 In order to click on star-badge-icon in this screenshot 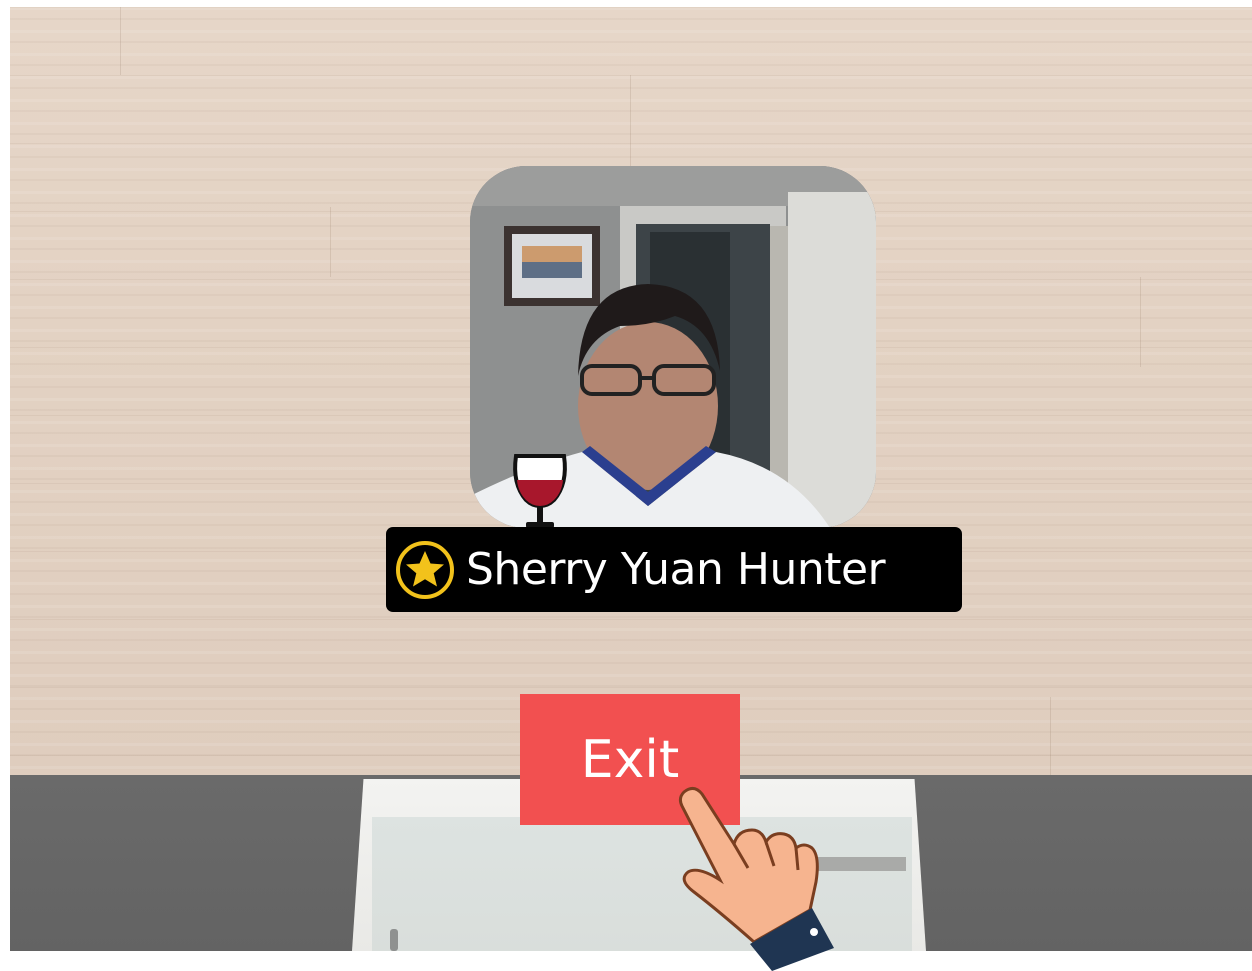, I will do `click(425, 569)`.